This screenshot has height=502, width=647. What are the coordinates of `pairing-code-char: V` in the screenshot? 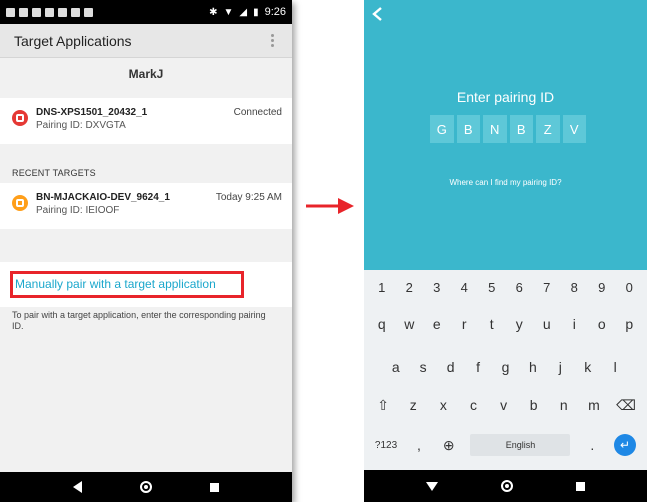 It's located at (574, 129).